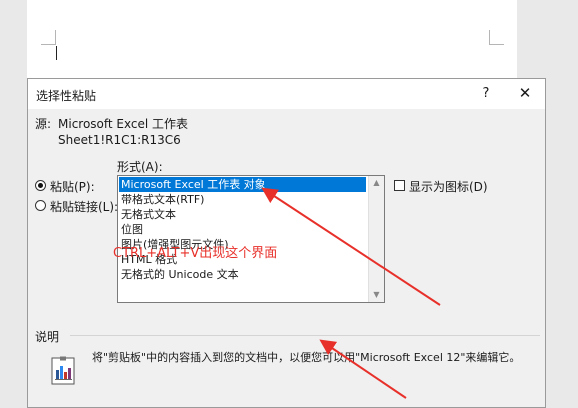  I want to click on annotation-arrow-top, so click(351, 246).